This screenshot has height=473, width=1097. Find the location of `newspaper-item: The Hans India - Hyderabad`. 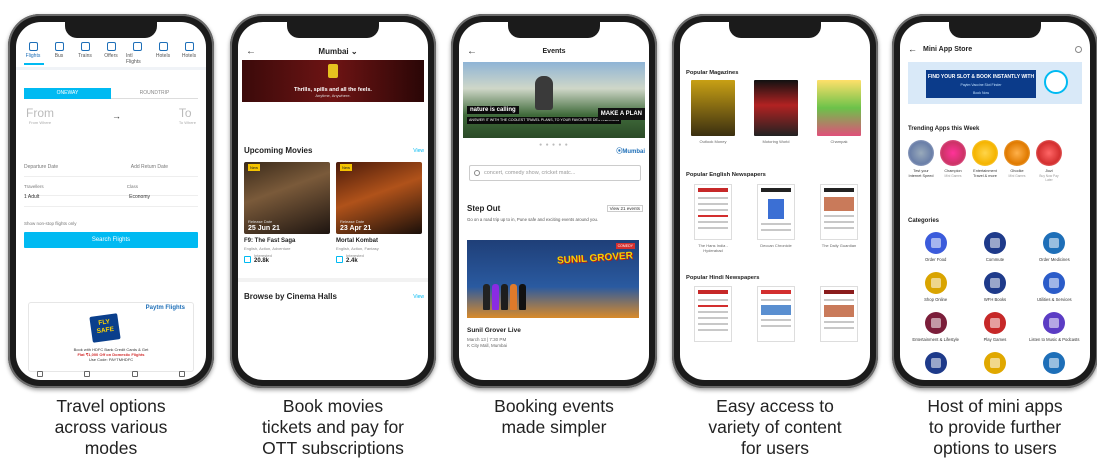

newspaper-item: The Hans India - Hyderabad is located at coordinates (713, 218).